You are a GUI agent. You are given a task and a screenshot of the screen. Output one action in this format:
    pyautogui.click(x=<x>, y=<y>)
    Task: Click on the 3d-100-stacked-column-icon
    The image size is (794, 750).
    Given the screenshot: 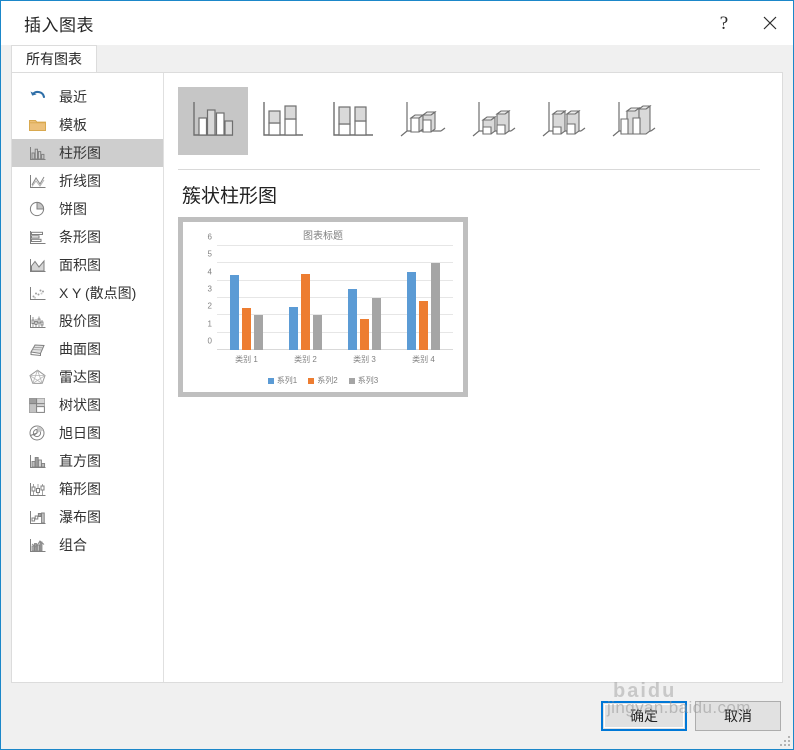 What is the action you would take?
    pyautogui.click(x=564, y=119)
    